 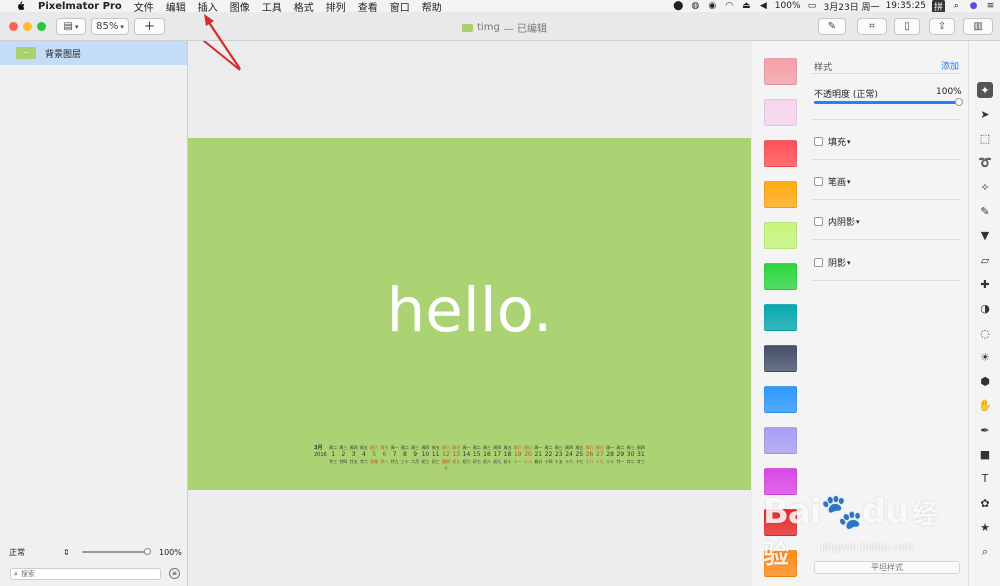 What do you see at coordinates (841, 512) in the screenshot?
I see `paw-icon: 🐾` at bounding box center [841, 512].